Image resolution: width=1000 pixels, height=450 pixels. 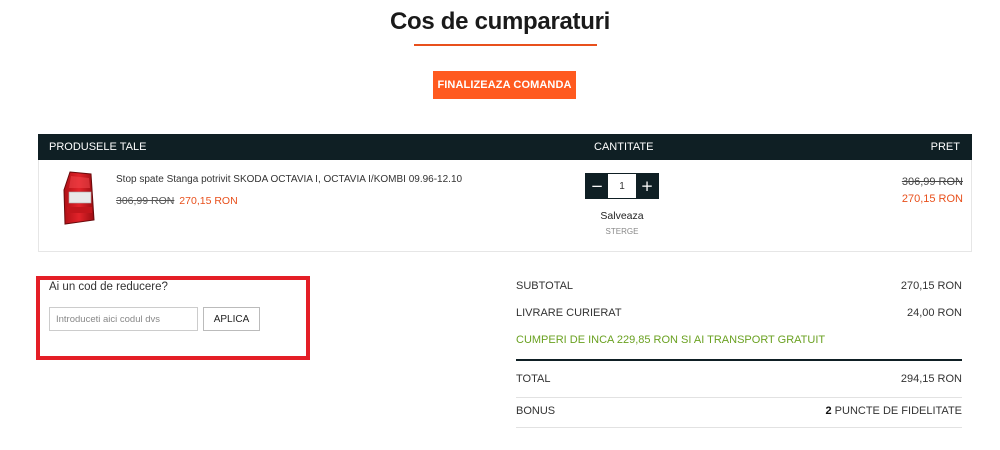 I want to click on quantity-stepper: − +, so click(x=622, y=186).